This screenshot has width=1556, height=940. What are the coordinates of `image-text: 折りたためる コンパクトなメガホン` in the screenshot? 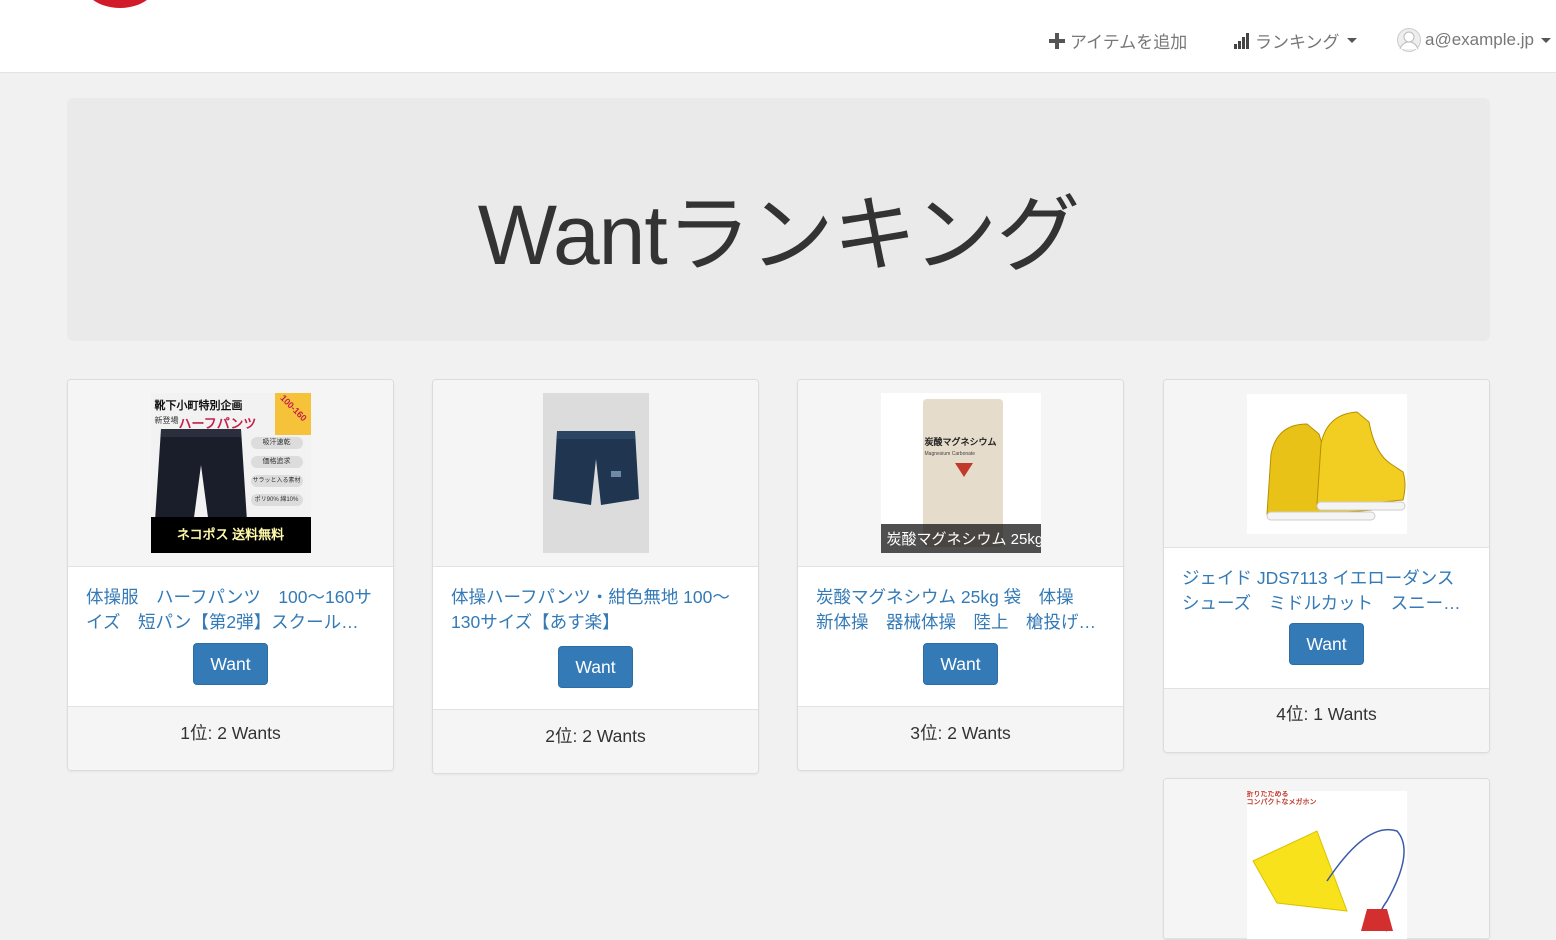 It's located at (1281, 798).